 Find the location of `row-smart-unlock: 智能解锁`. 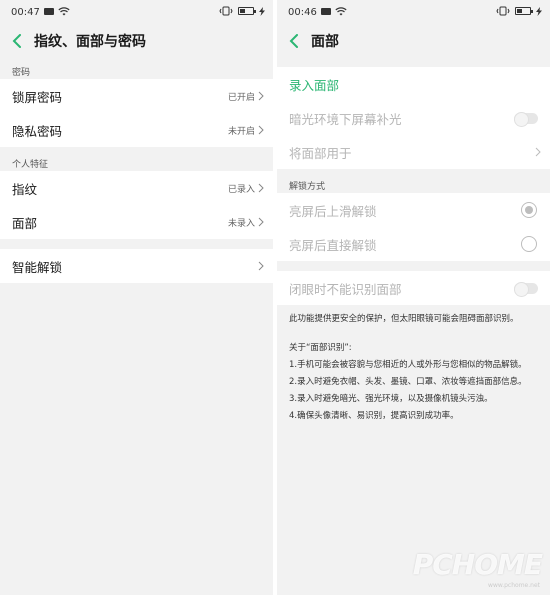

row-smart-unlock: 智能解锁 is located at coordinates (136, 266).